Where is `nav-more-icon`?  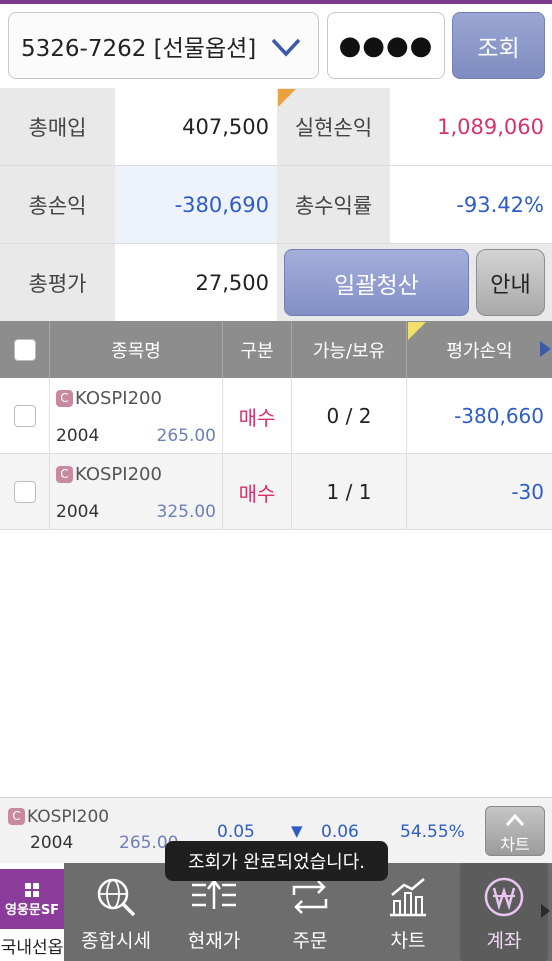 nav-more-icon is located at coordinates (545, 911).